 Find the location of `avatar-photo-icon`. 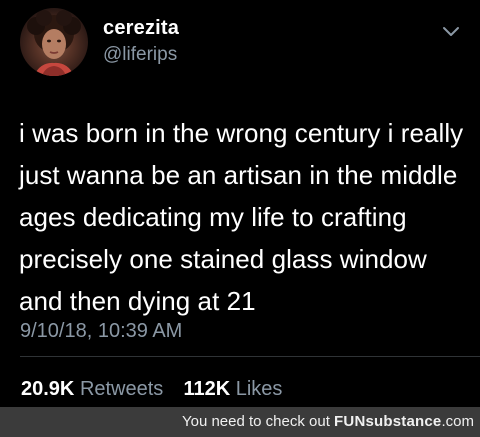

avatar-photo-icon is located at coordinates (54, 43).